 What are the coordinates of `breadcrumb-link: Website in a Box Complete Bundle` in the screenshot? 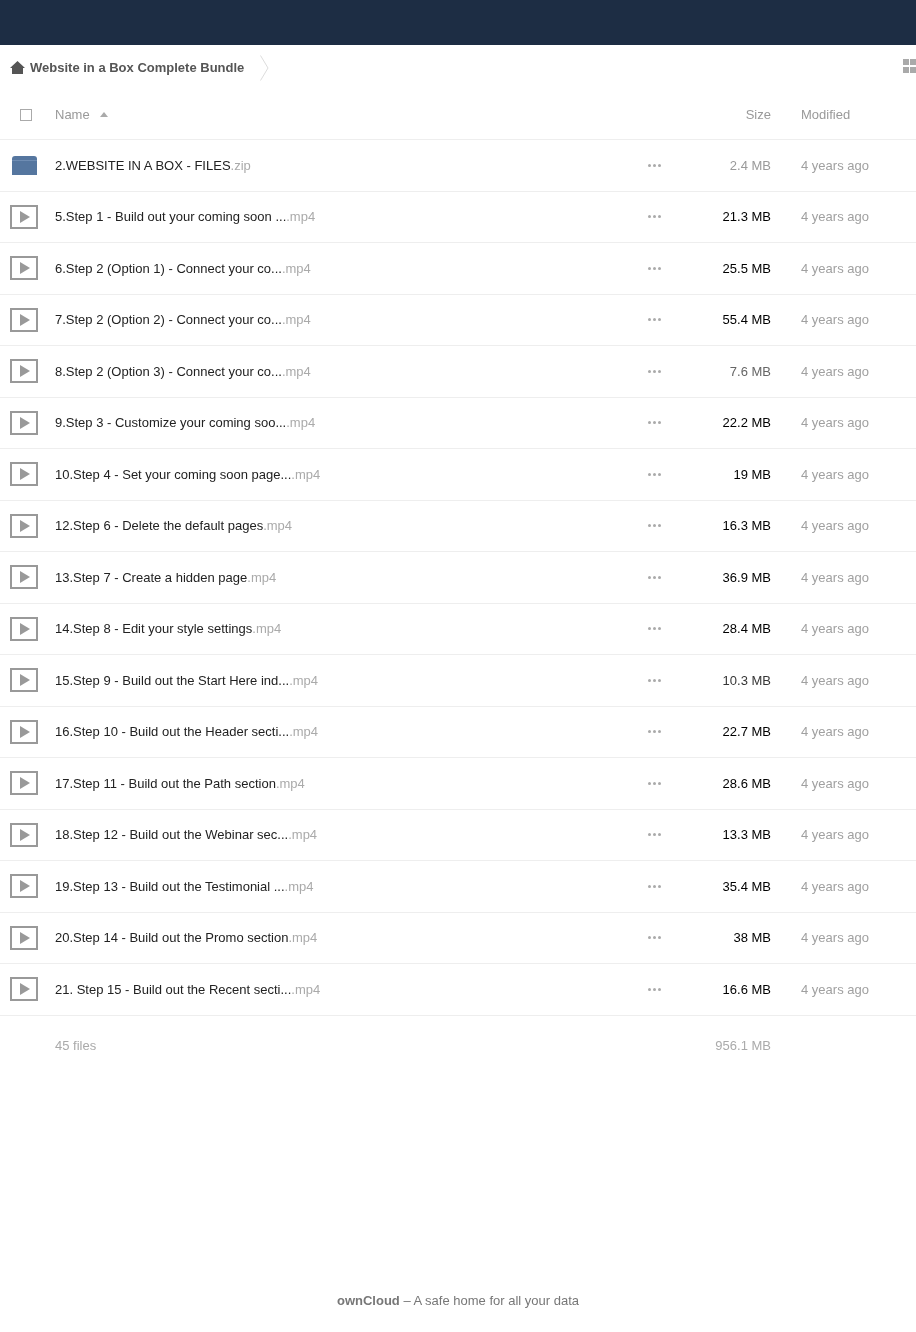 It's located at (127, 67).